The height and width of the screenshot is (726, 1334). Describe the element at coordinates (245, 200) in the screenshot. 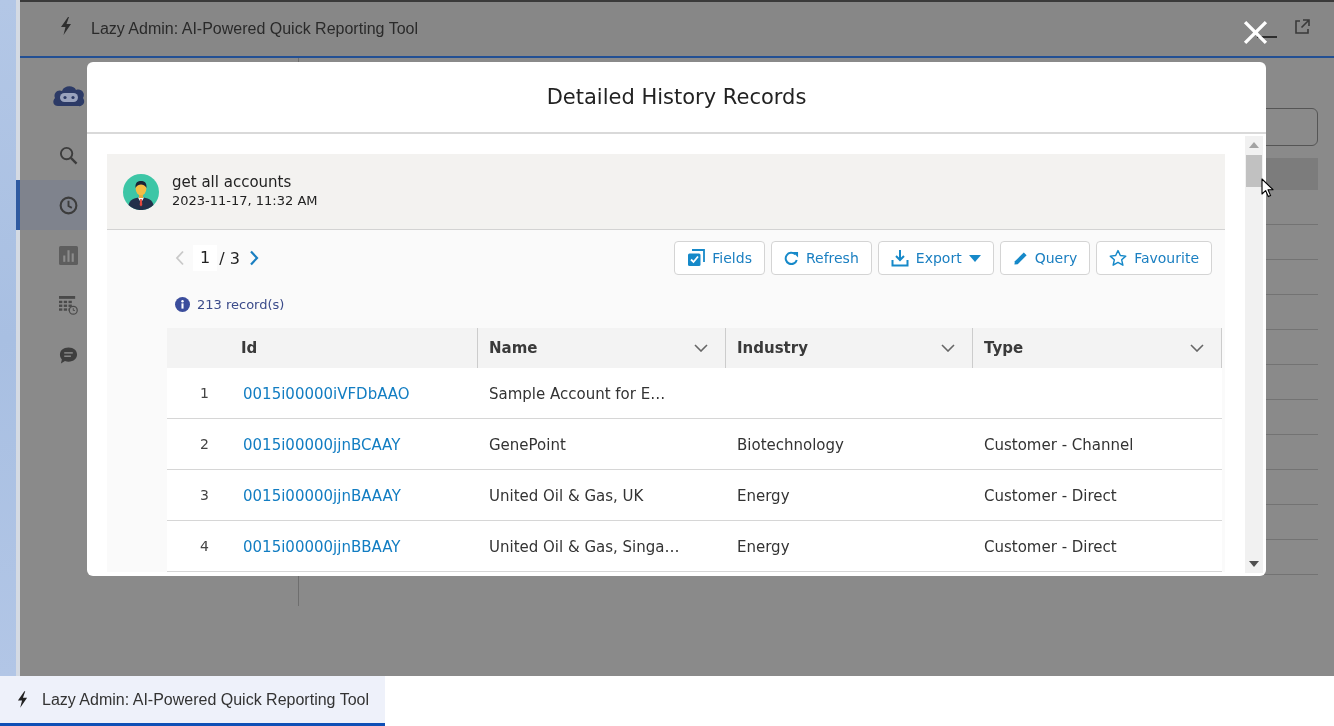

I see `timestamp: 2023-11-17, 11:32 AM` at that location.